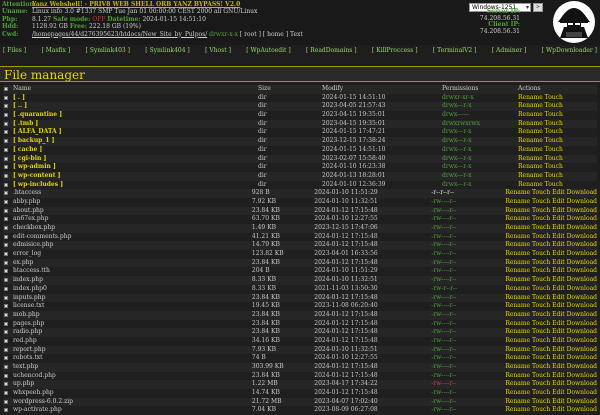 This screenshot has height=415, width=600. What do you see at coordinates (25, 340) in the screenshot?
I see `file-name-text: red.php` at bounding box center [25, 340].